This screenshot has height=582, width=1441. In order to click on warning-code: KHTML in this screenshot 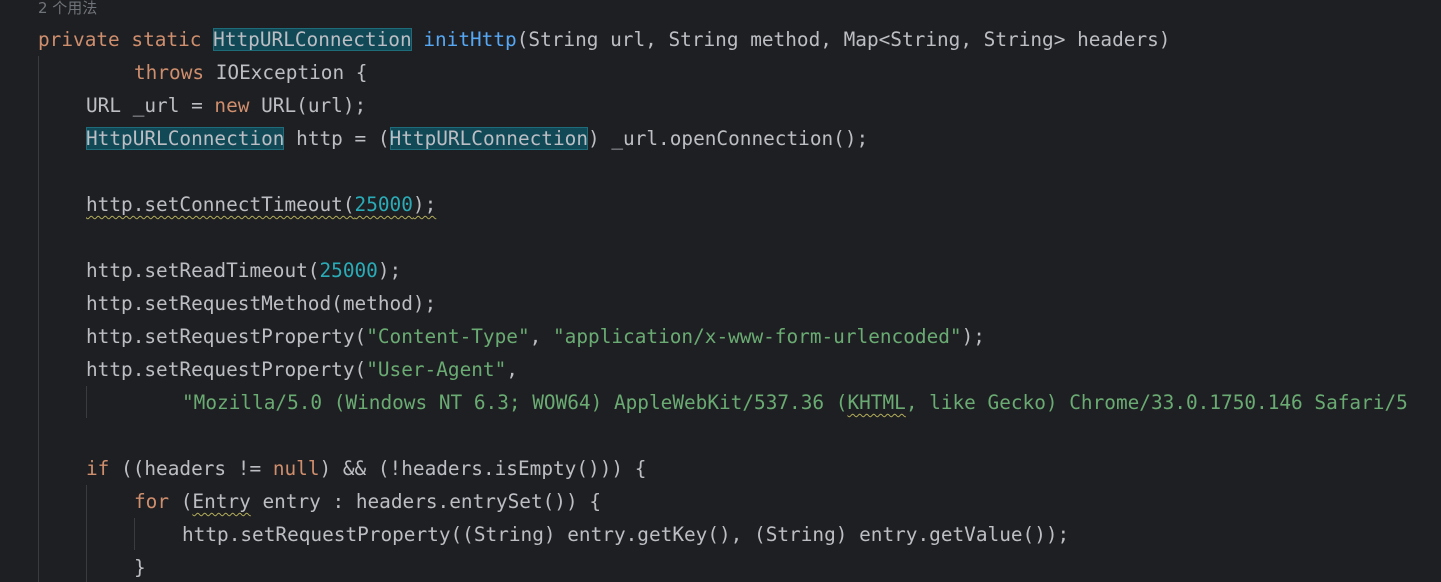, I will do `click(876, 402)`.